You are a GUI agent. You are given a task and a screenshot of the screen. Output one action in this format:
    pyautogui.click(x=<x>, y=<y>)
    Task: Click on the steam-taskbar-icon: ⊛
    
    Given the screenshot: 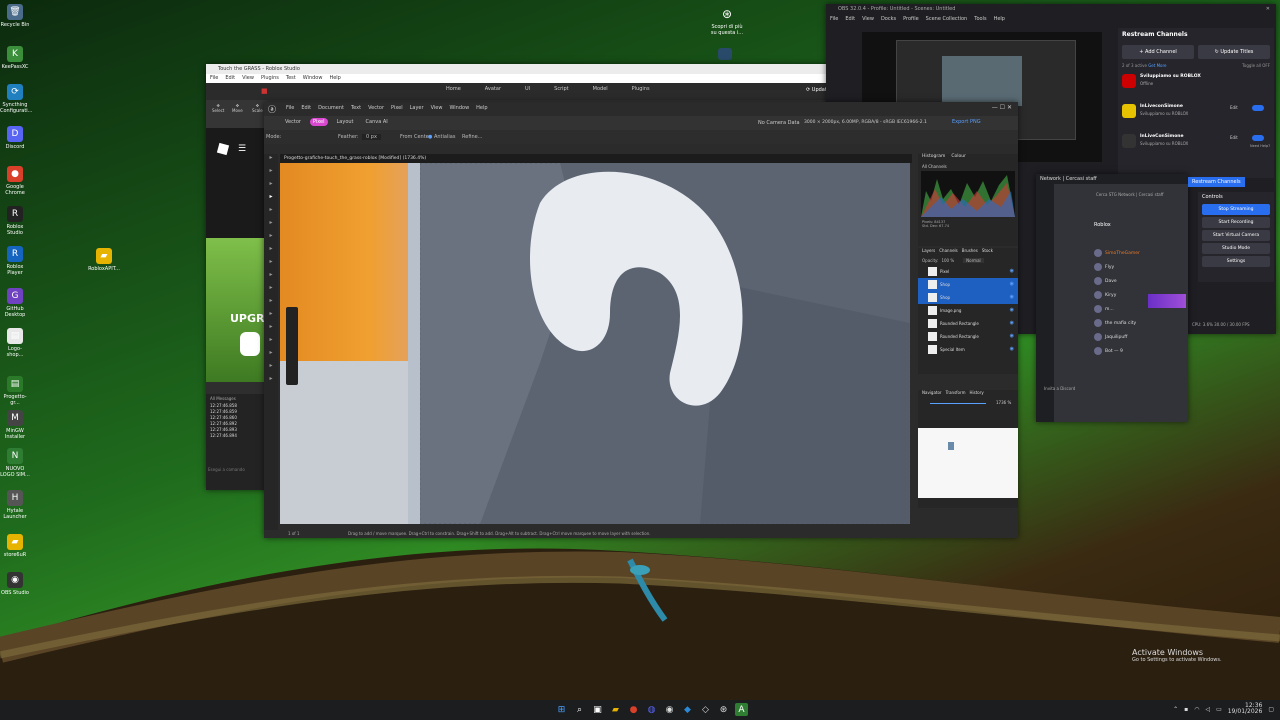 What is the action you would take?
    pyautogui.click(x=723, y=709)
    